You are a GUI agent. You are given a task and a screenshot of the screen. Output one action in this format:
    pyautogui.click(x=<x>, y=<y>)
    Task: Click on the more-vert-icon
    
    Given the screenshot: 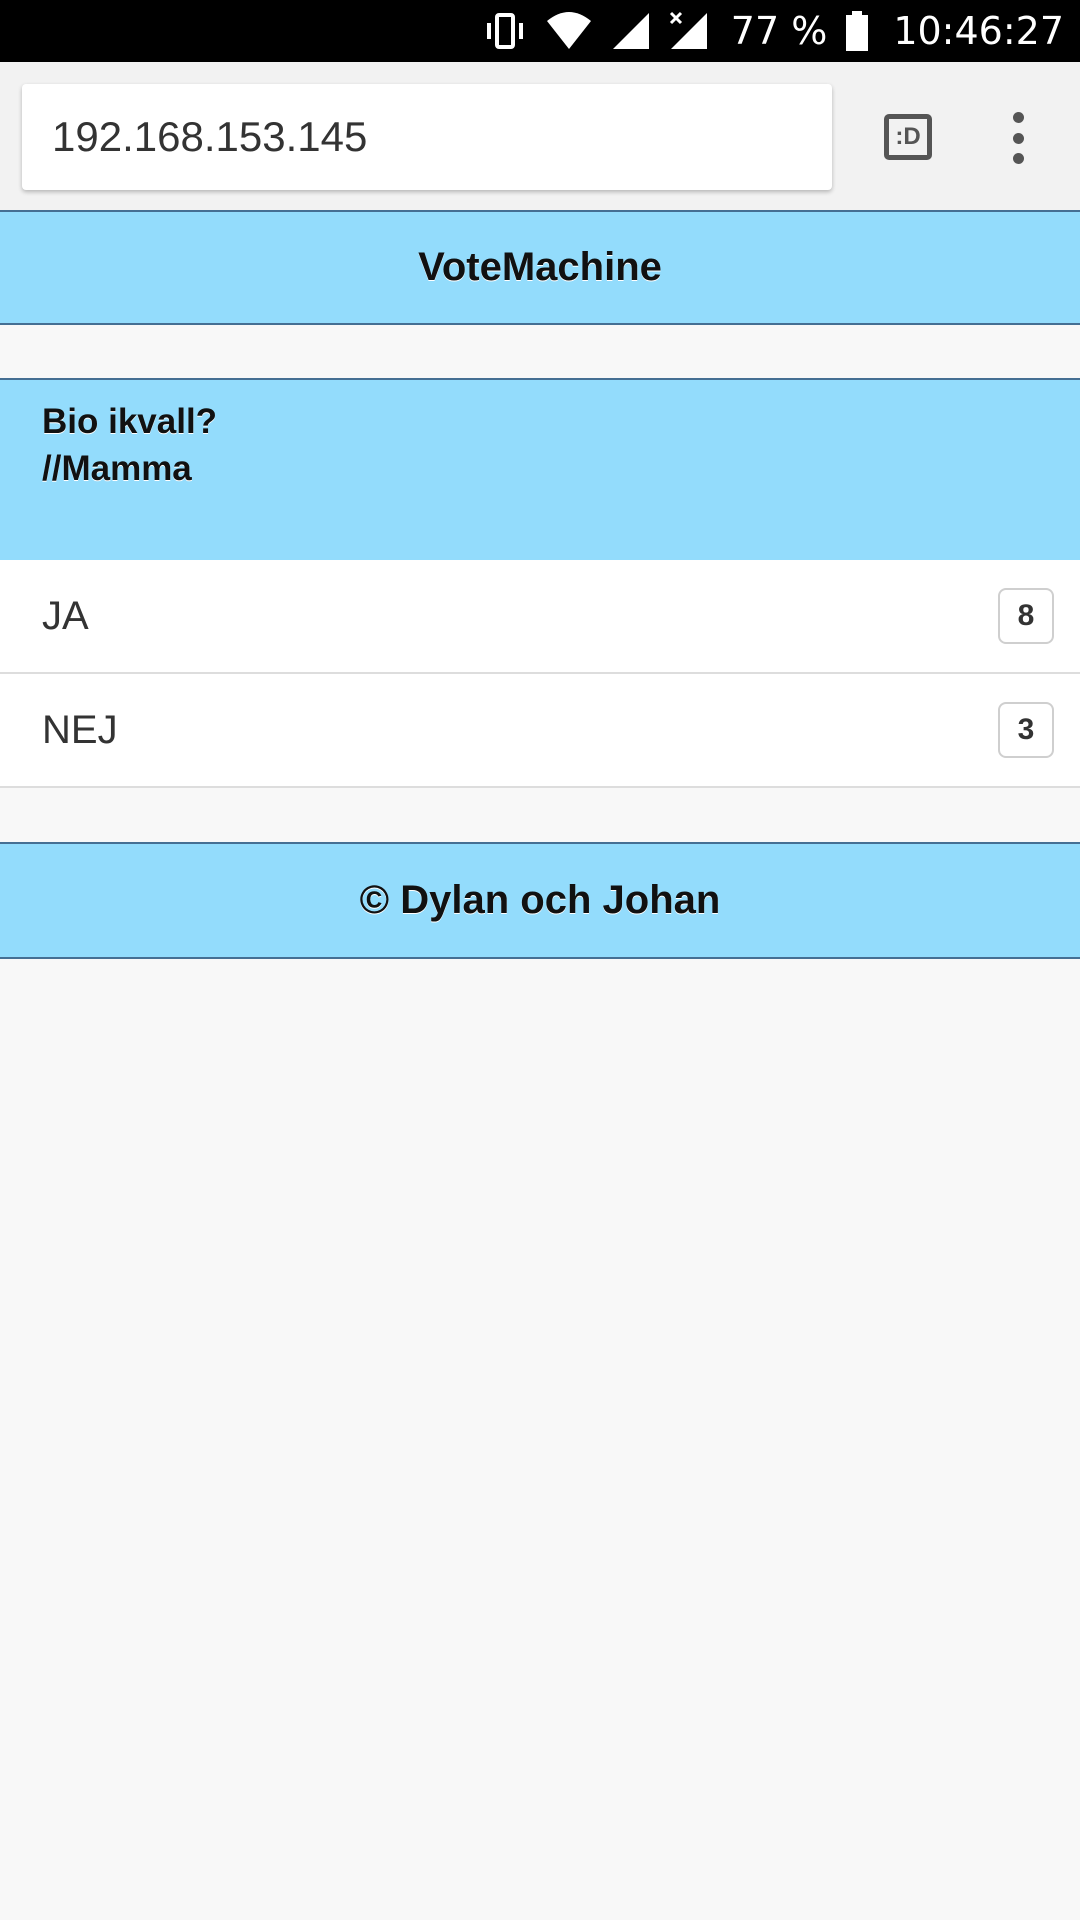 What is the action you would take?
    pyautogui.click(x=1018, y=138)
    